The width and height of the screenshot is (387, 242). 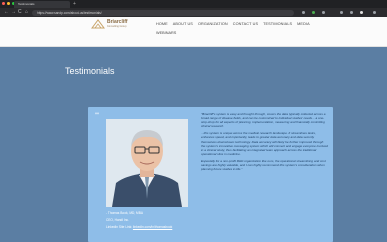 I want to click on nav-item-home: HOME, so click(x=162, y=24).